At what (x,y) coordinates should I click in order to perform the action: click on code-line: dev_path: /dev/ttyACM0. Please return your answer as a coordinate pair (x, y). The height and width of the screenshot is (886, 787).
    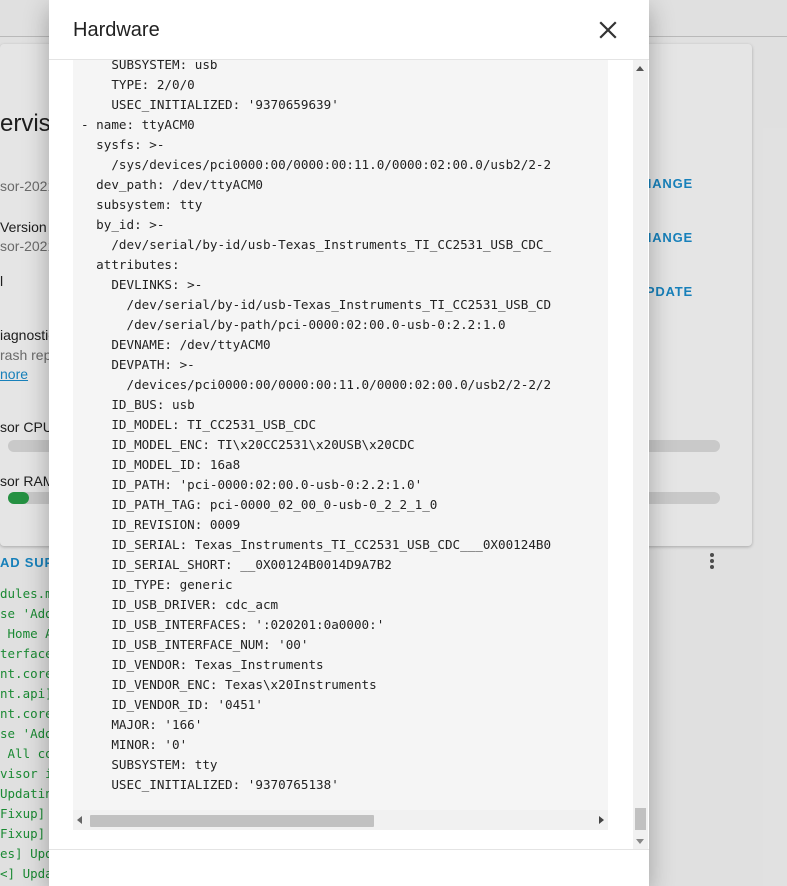
    Looking at the image, I should click on (172, 184).